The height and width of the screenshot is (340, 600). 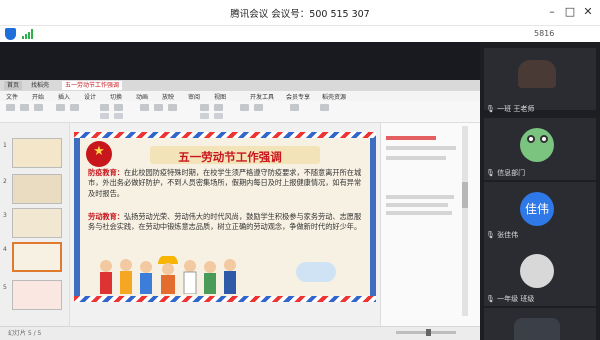 What do you see at coordinates (144, 107) in the screenshot?
I see `bold-icon` at bounding box center [144, 107].